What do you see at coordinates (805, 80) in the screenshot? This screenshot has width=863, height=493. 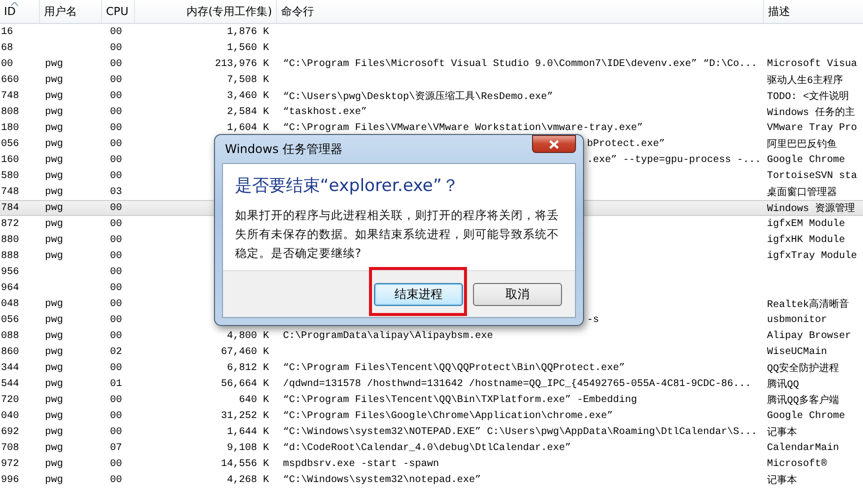 I see `table-cell-text: 驱动人生6主程序` at bounding box center [805, 80].